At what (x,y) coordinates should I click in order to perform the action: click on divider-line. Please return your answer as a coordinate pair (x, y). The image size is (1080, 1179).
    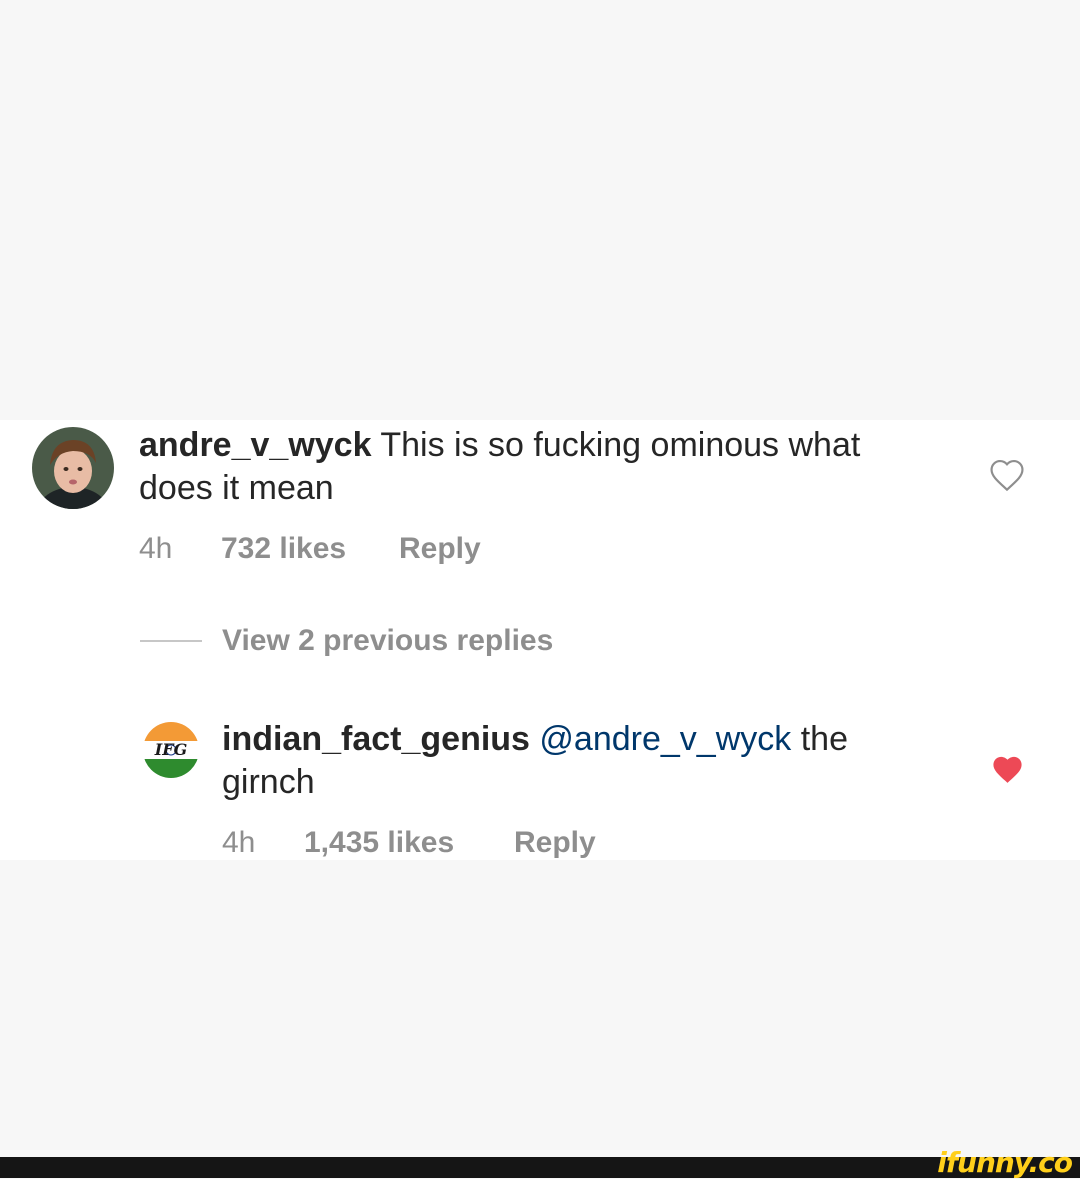
    Looking at the image, I should click on (171, 641).